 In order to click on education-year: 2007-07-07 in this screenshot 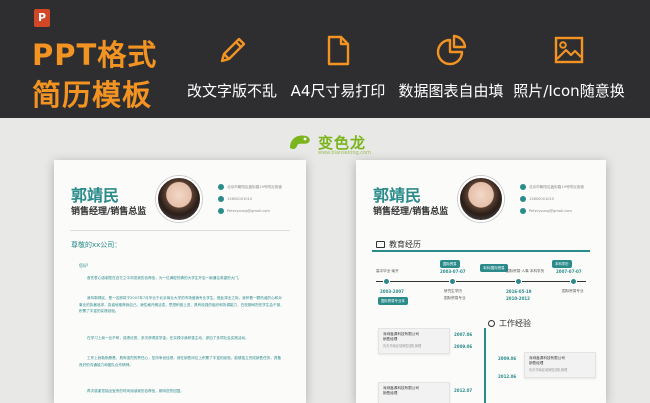, I will do `click(569, 271)`.